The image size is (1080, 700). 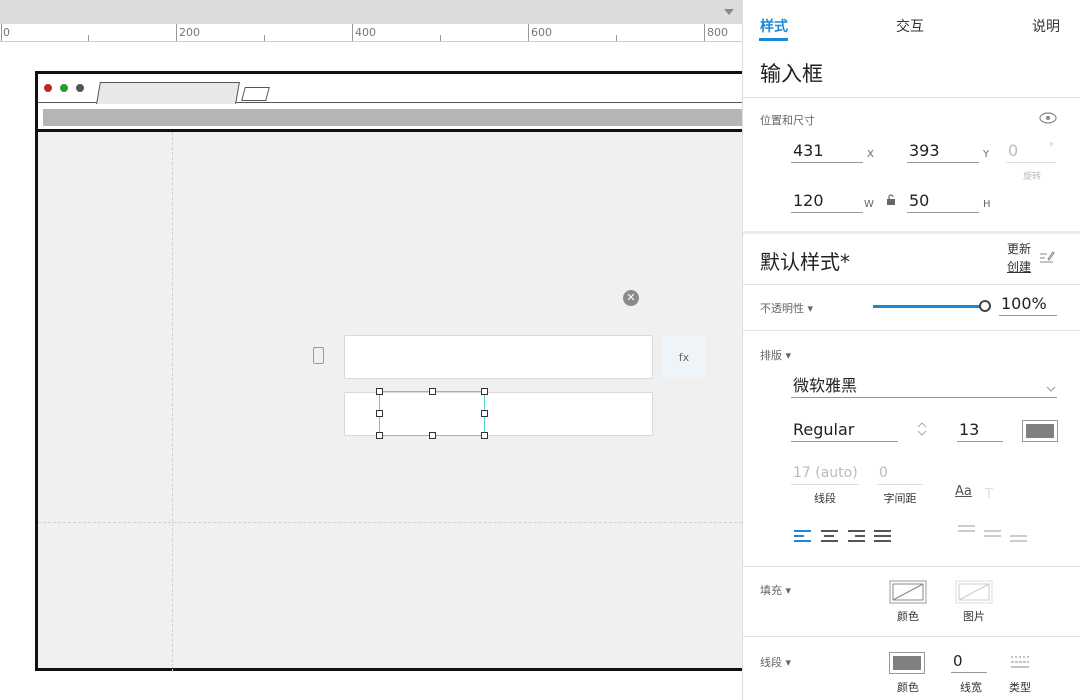 I want to click on border-type-icon, so click(x=1020, y=662).